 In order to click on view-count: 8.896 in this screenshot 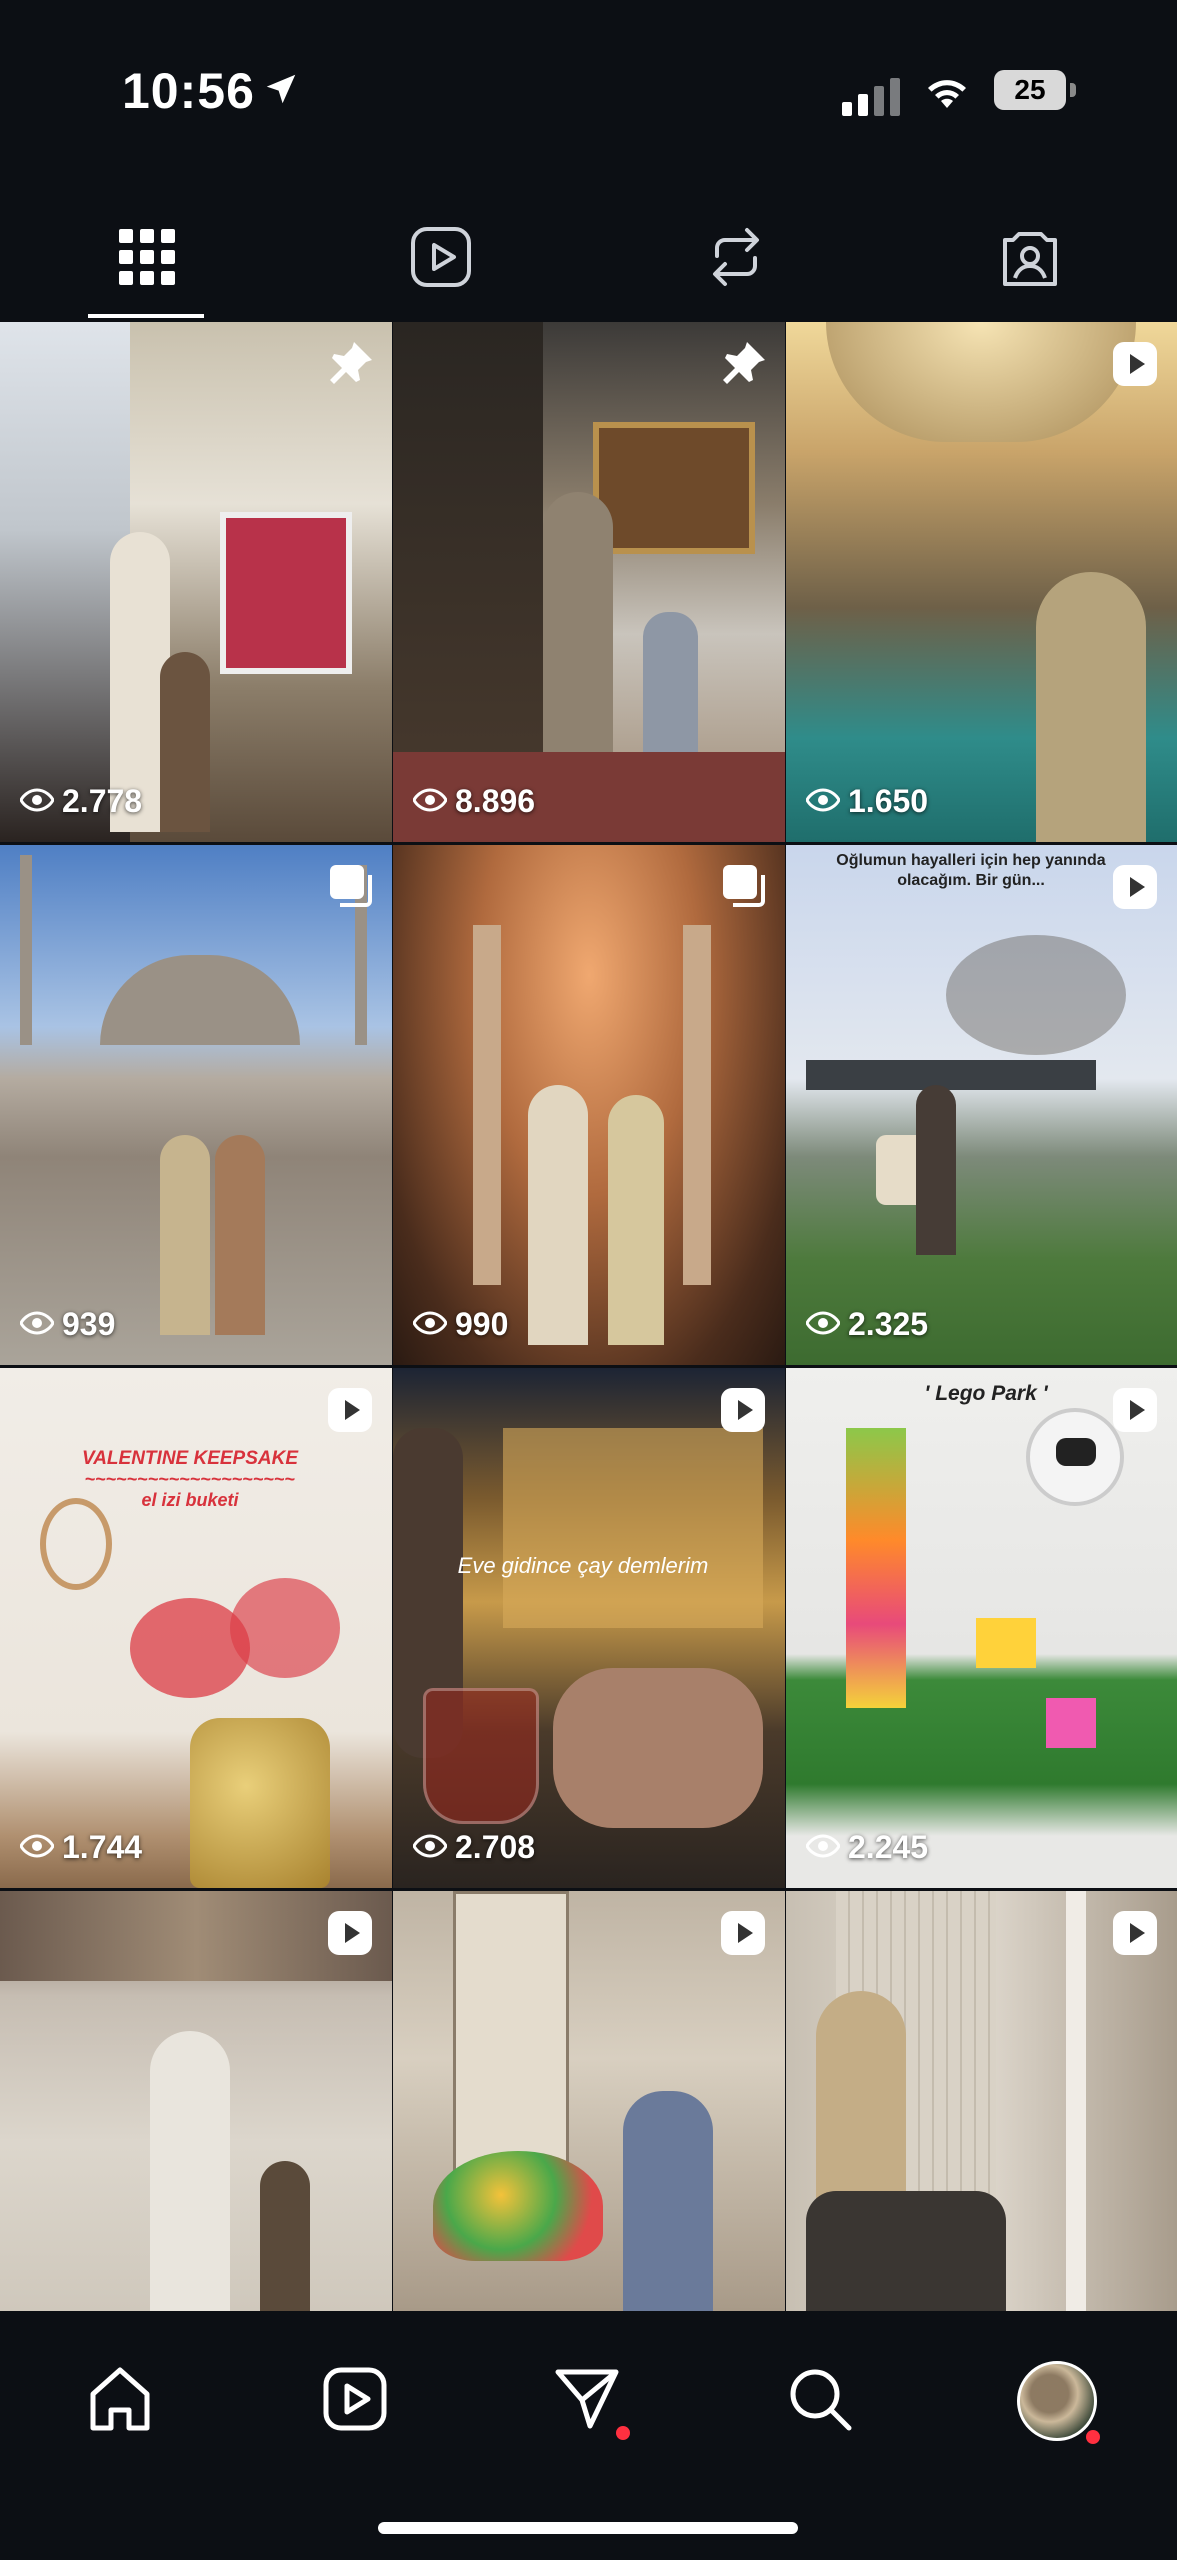, I will do `click(474, 801)`.